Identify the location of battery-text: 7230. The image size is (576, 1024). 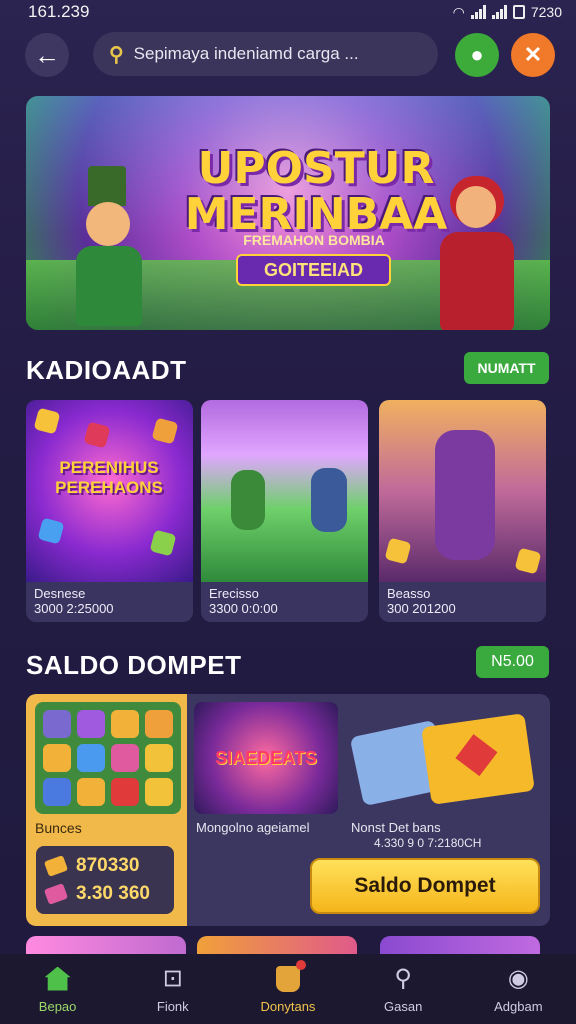
(546, 12).